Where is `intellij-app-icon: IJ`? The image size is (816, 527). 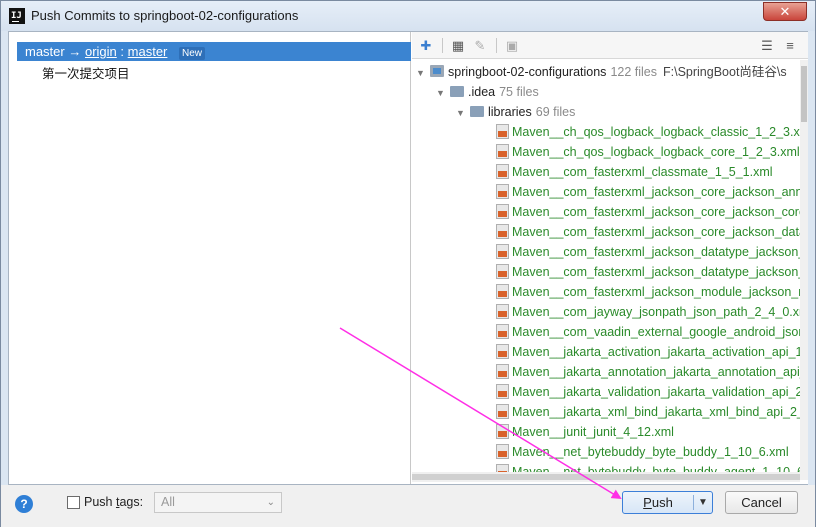 intellij-app-icon: IJ is located at coordinates (17, 16).